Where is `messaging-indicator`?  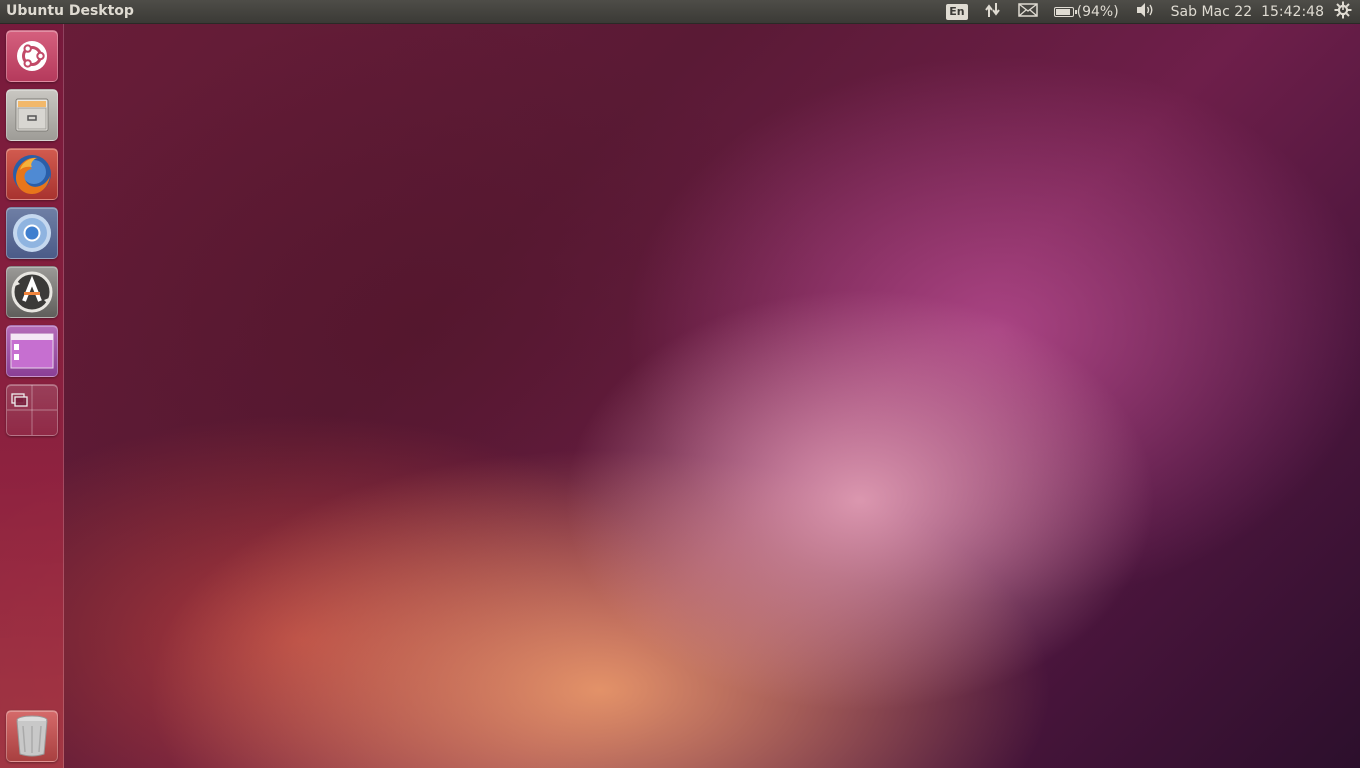
messaging-indicator is located at coordinates (1028, 12).